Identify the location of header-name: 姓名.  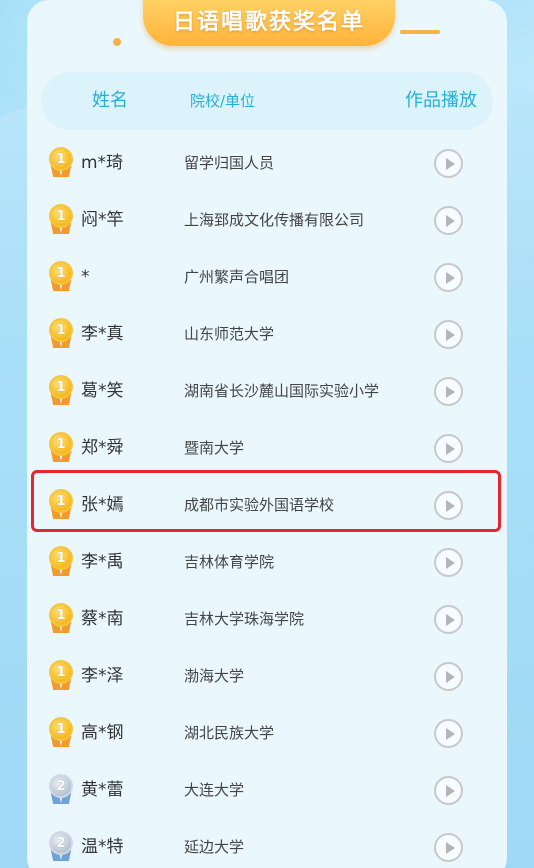
(110, 100).